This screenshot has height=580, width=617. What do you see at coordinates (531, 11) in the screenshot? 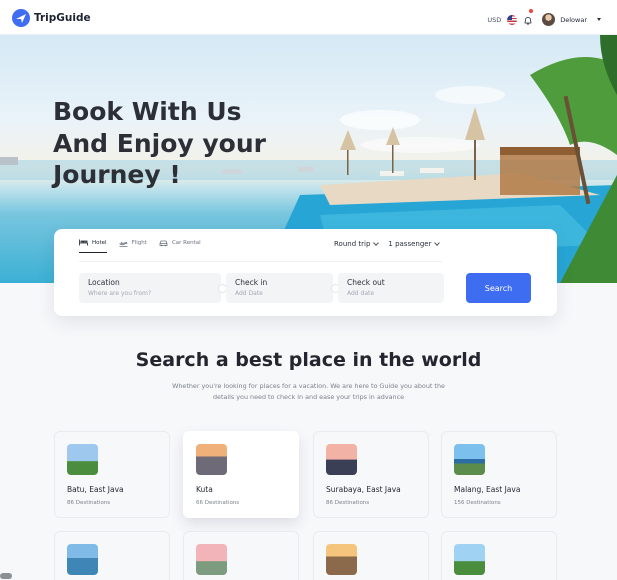
I see `notification-dot` at bounding box center [531, 11].